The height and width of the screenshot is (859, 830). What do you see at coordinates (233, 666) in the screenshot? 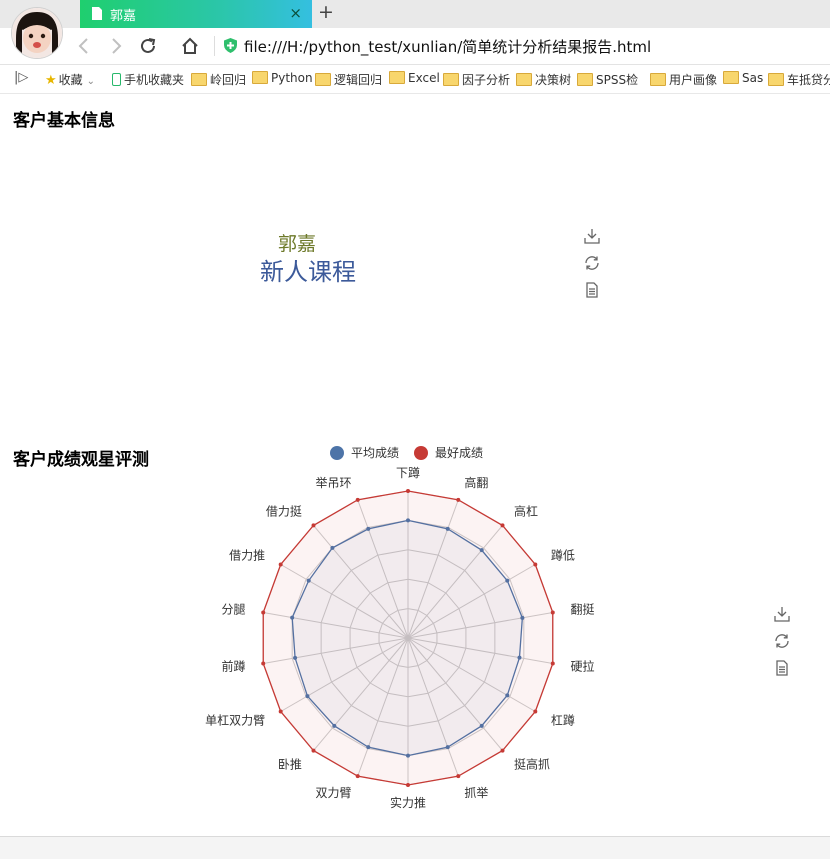
I see `radar-indicator-label: 前蹲` at bounding box center [233, 666].